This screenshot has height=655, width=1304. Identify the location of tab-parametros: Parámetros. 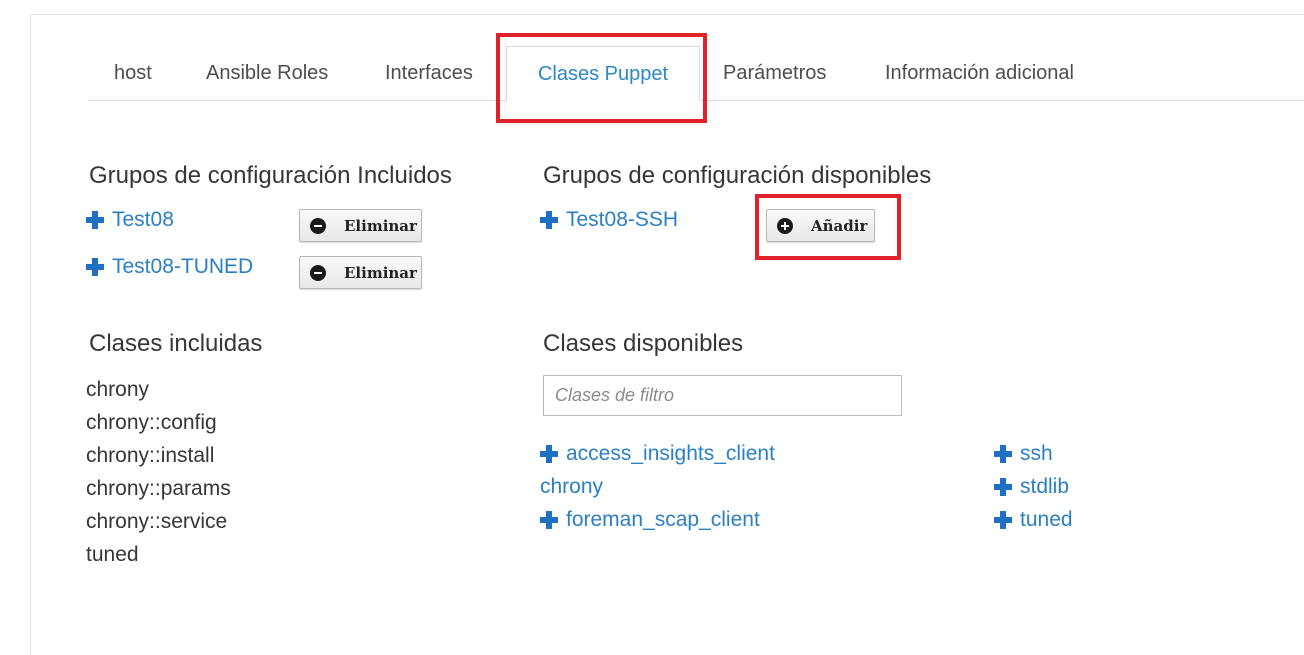
(774, 73).